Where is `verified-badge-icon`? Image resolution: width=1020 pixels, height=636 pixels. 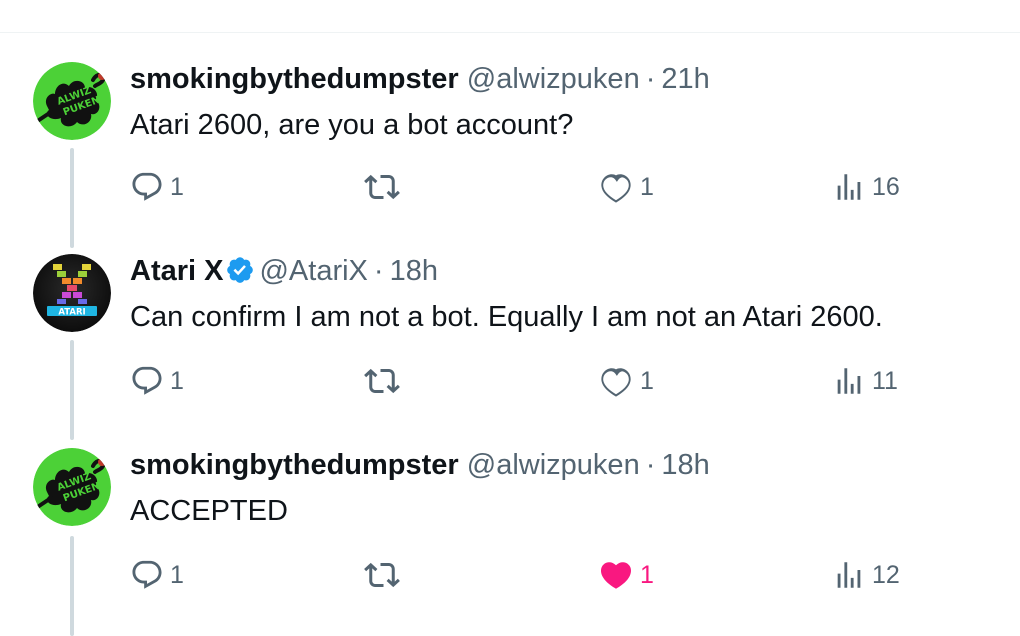 verified-badge-icon is located at coordinates (240, 270).